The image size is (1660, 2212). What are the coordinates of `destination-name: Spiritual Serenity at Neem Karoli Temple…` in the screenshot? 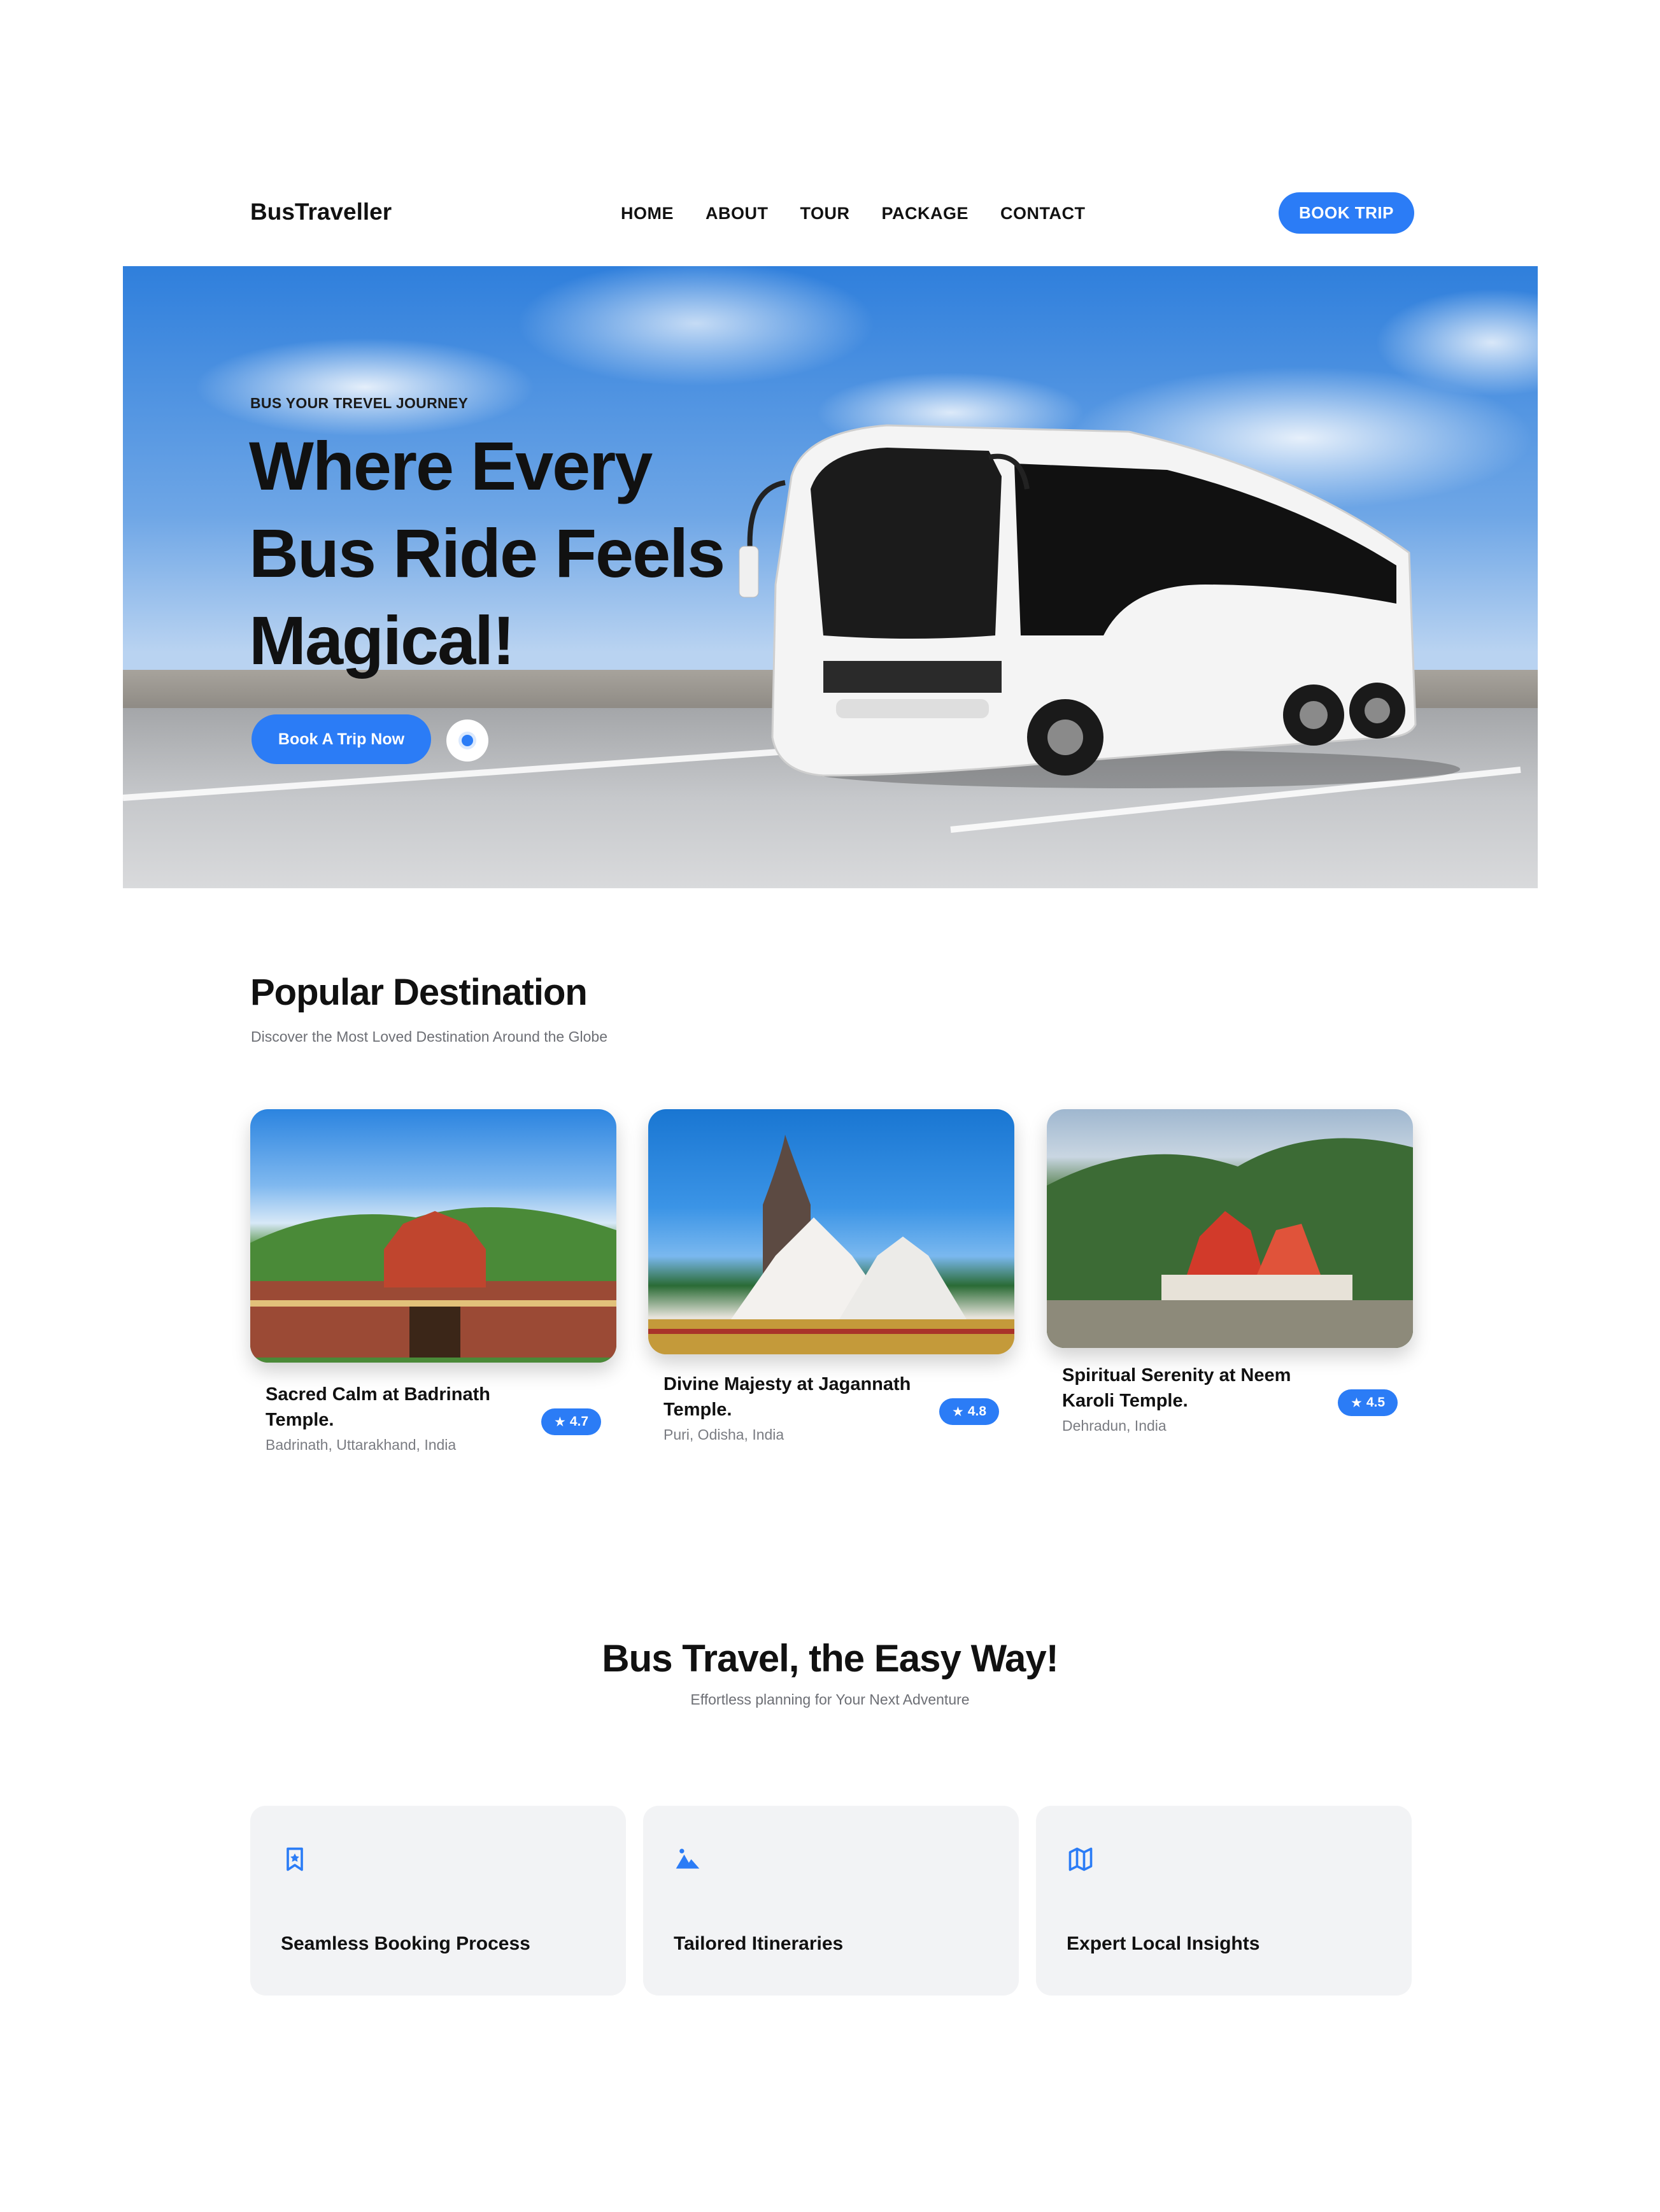 It's located at (1196, 1389).